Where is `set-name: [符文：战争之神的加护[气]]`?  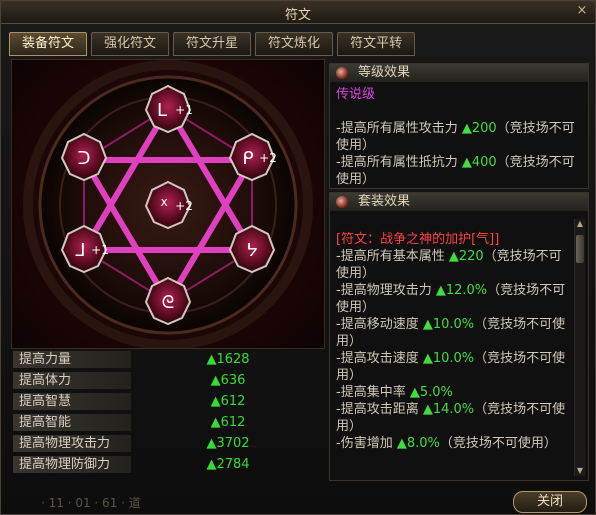 set-name: [符文：战争之神的加护[气]] is located at coordinates (418, 239).